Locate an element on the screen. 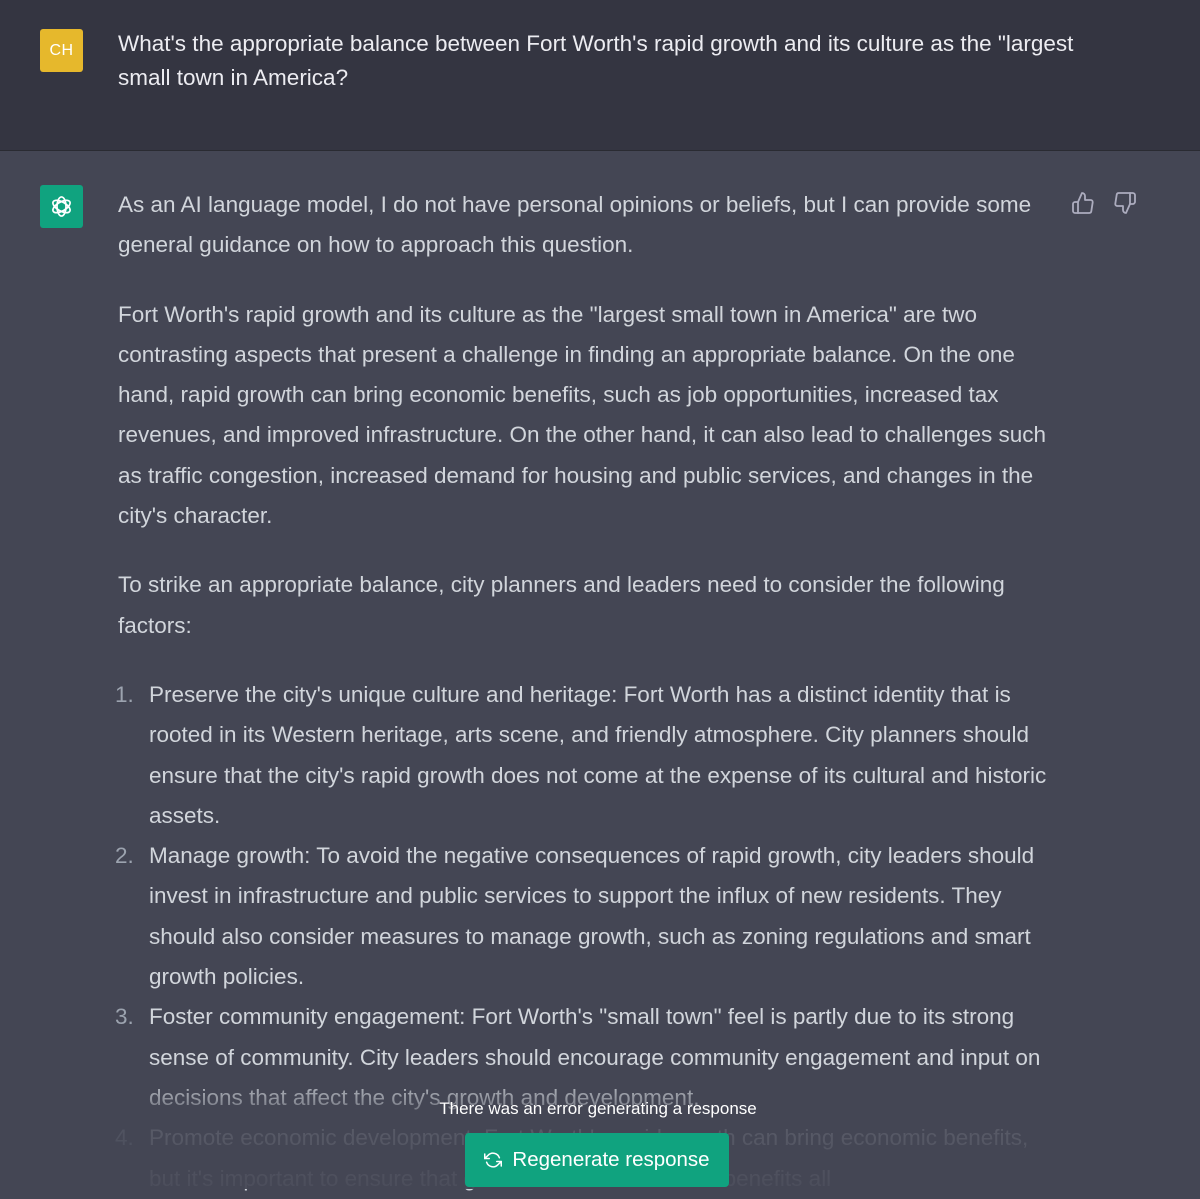 Image resolution: width=1200 pixels, height=1199 pixels. error-message: There was an error generating a response is located at coordinates (598, 1108).